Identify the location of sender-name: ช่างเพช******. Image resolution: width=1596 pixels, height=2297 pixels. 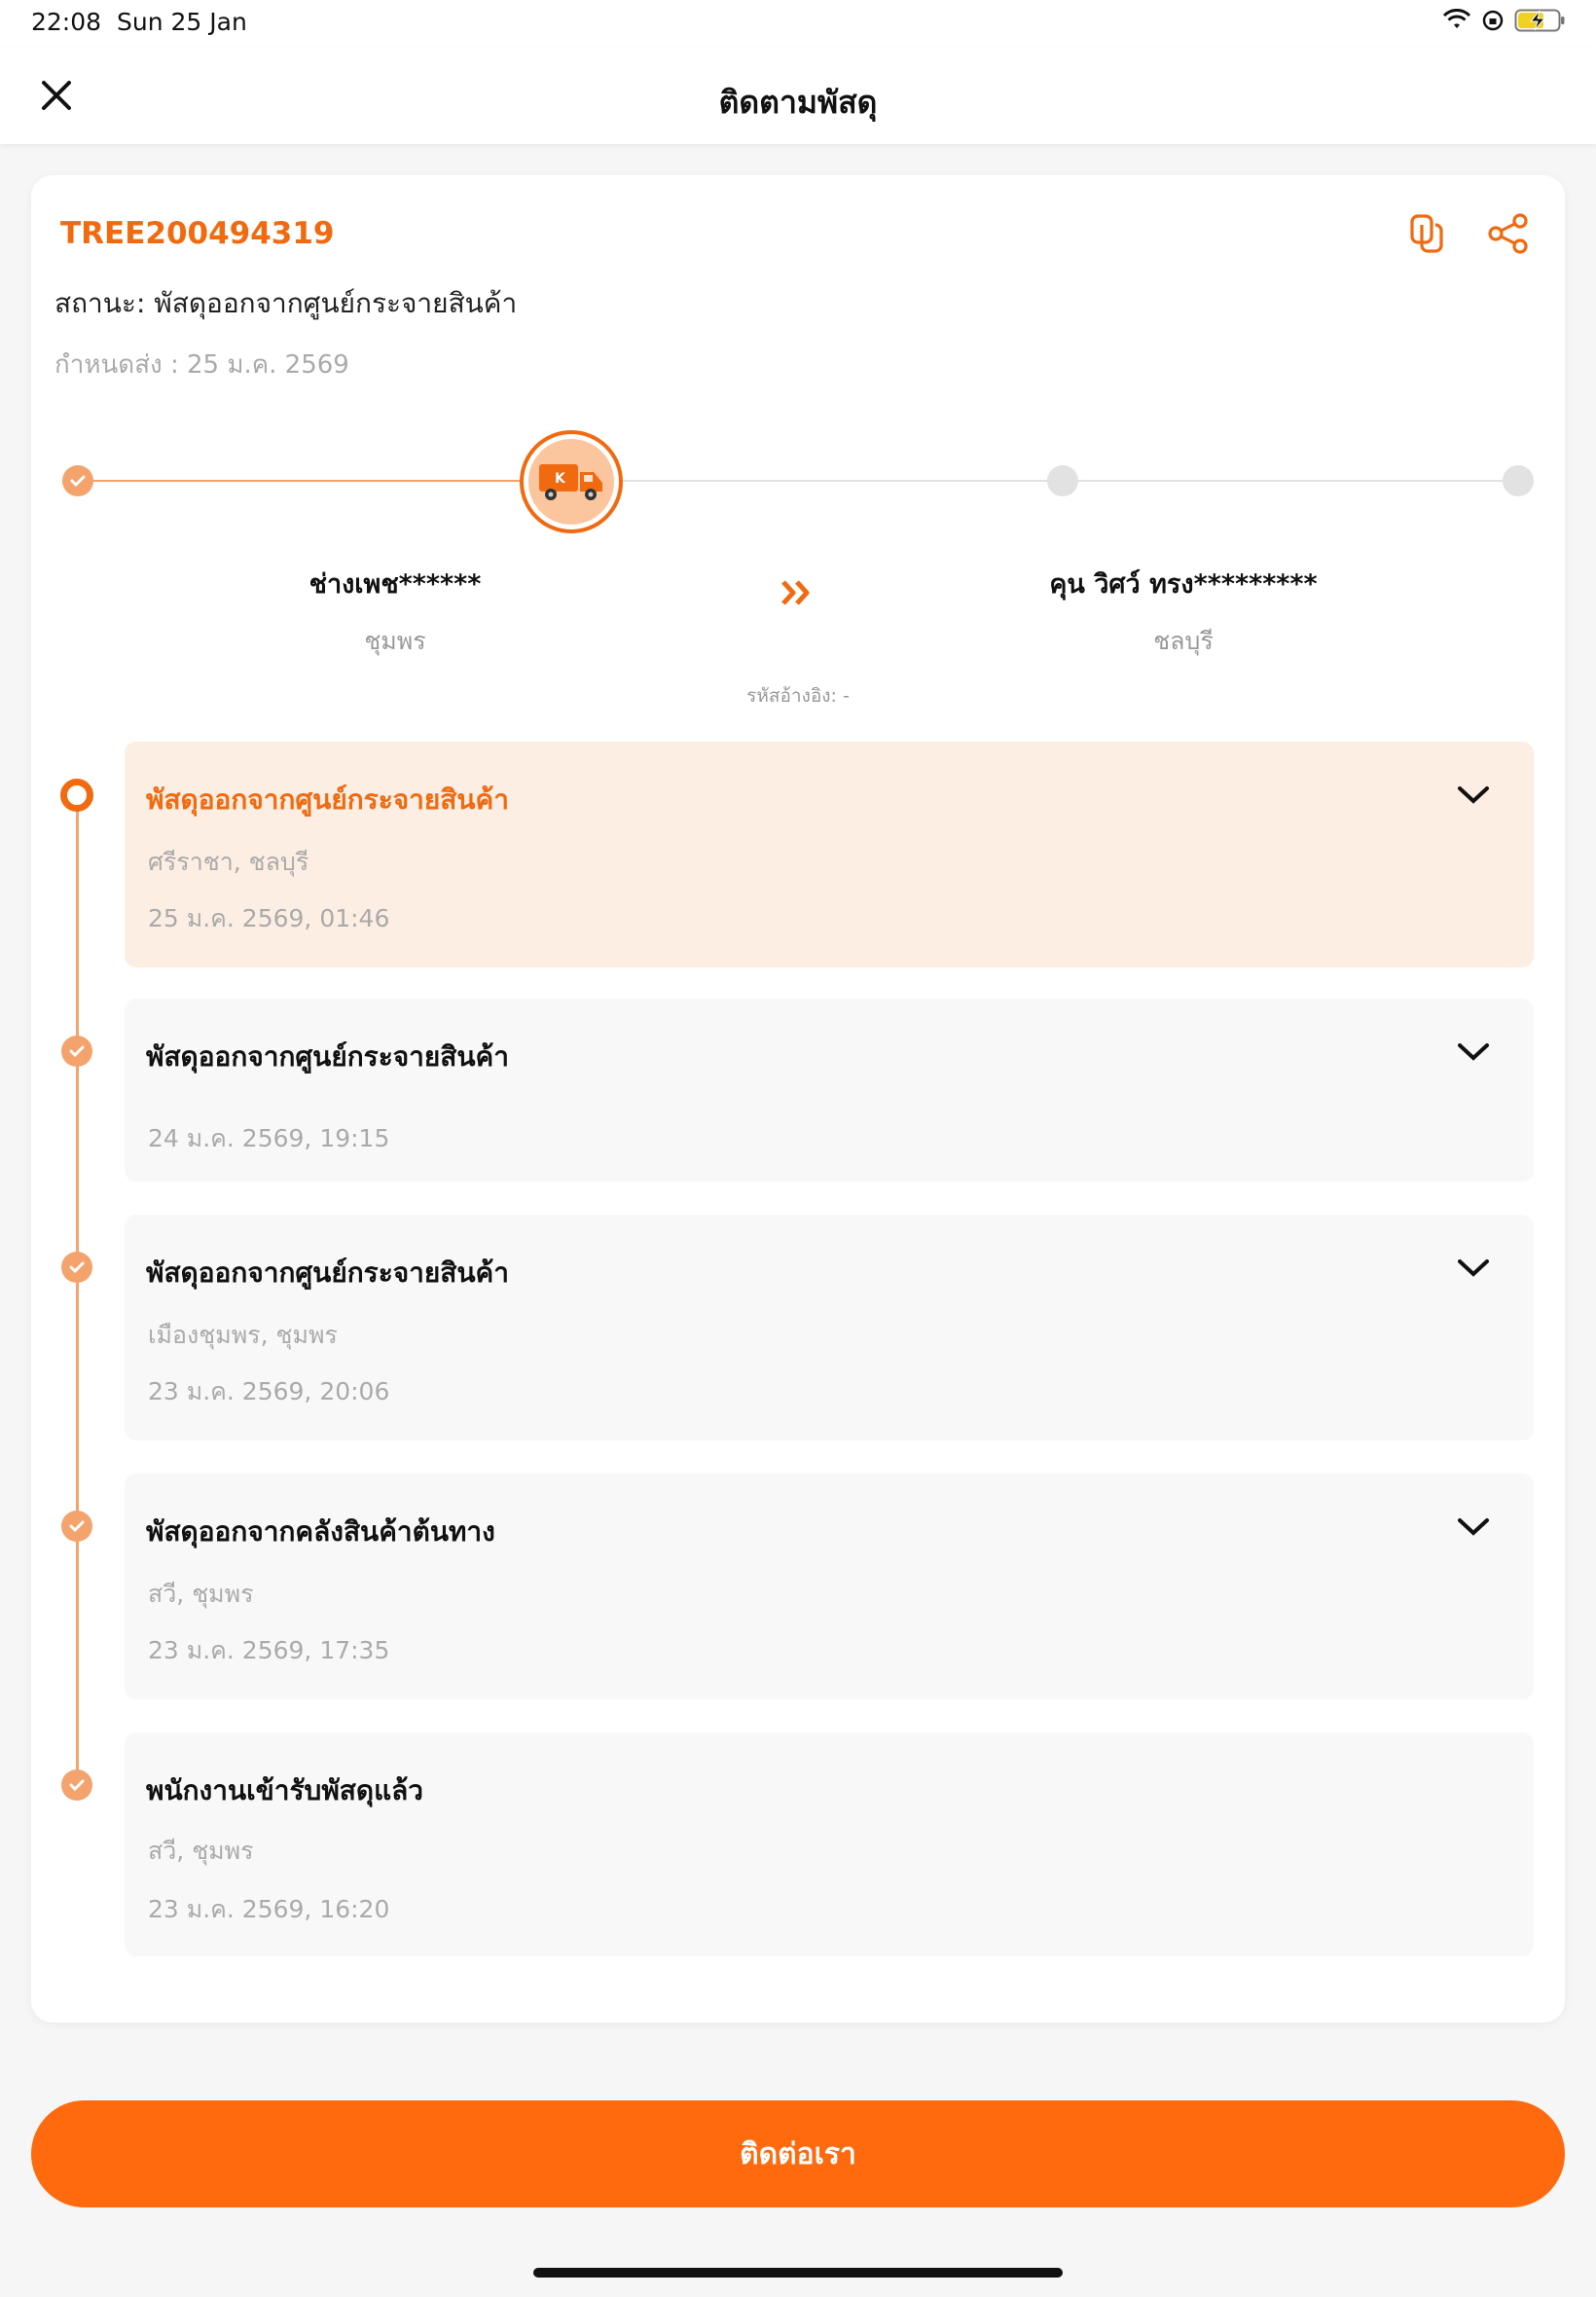
(395, 584).